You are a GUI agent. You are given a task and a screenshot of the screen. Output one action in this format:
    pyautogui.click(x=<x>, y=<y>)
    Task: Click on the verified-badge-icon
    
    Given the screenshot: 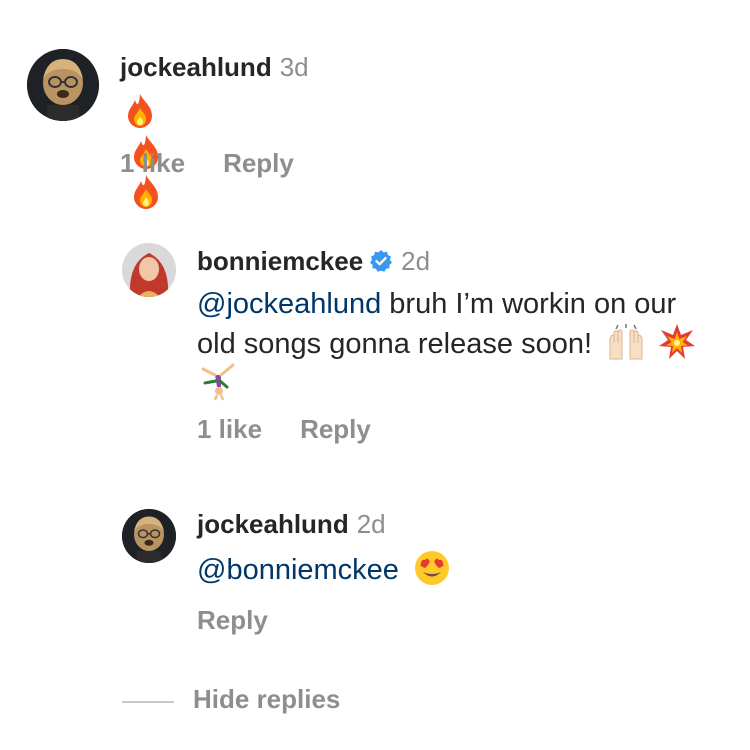 What is the action you would take?
    pyautogui.click(x=381, y=261)
    